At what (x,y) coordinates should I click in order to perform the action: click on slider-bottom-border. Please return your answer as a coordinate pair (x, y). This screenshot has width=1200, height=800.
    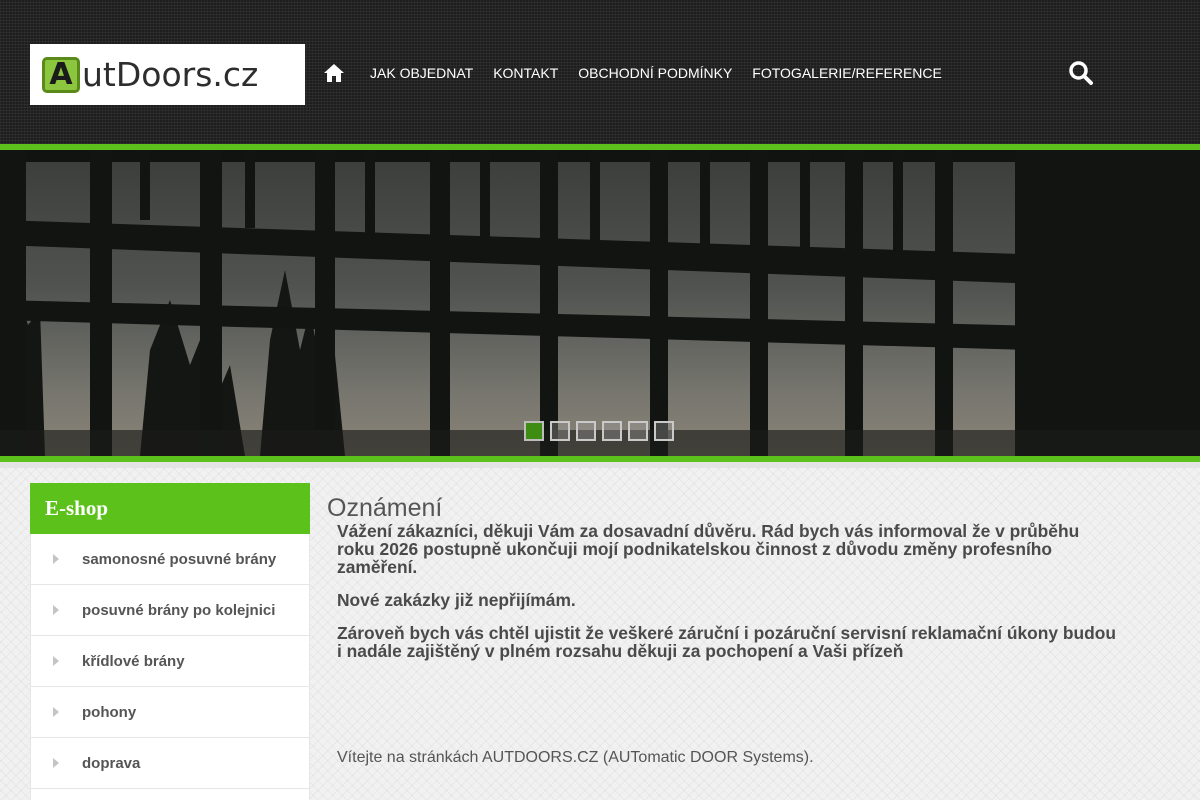
    Looking at the image, I should click on (600, 465).